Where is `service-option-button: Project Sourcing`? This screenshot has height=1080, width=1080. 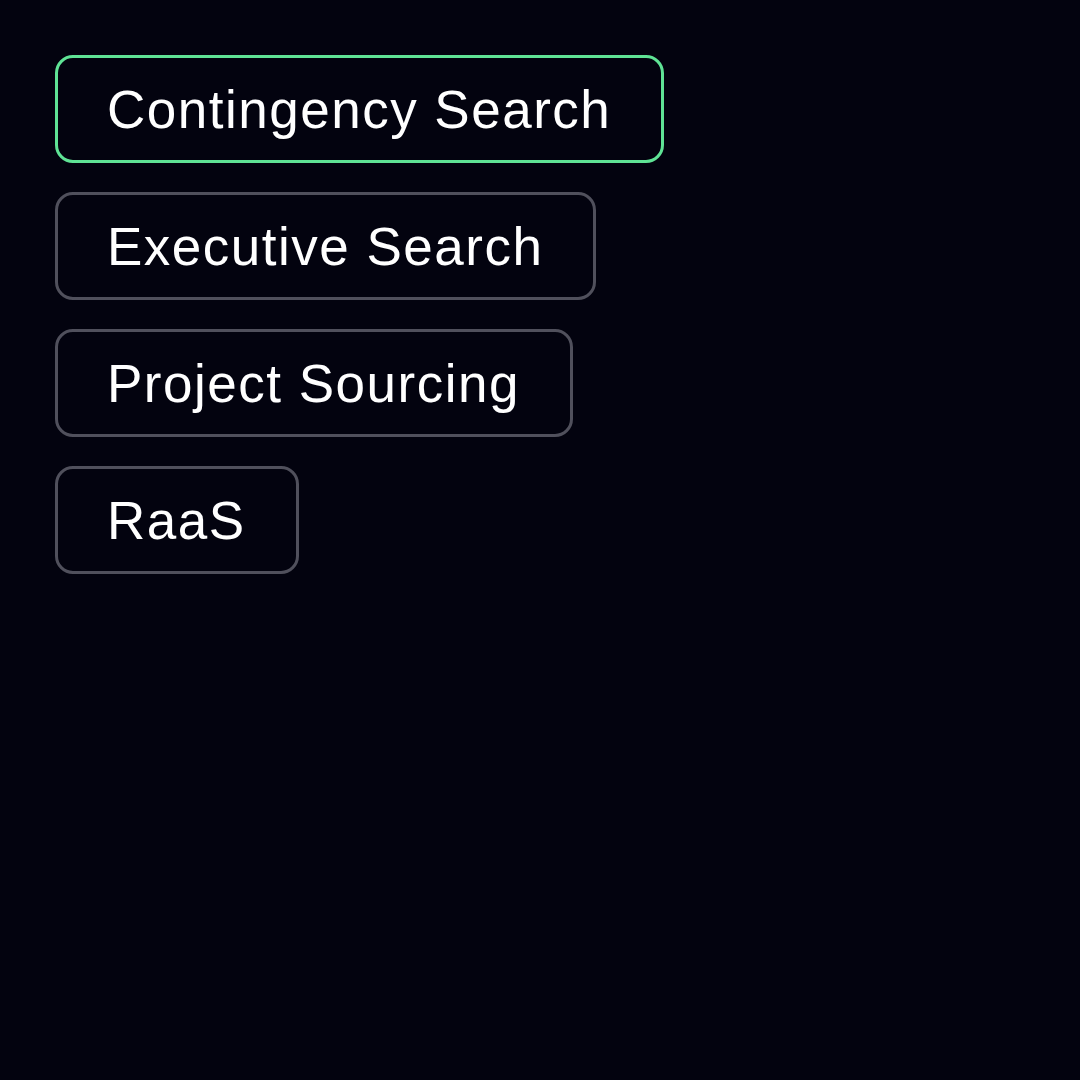
service-option-button: Project Sourcing is located at coordinates (314, 383).